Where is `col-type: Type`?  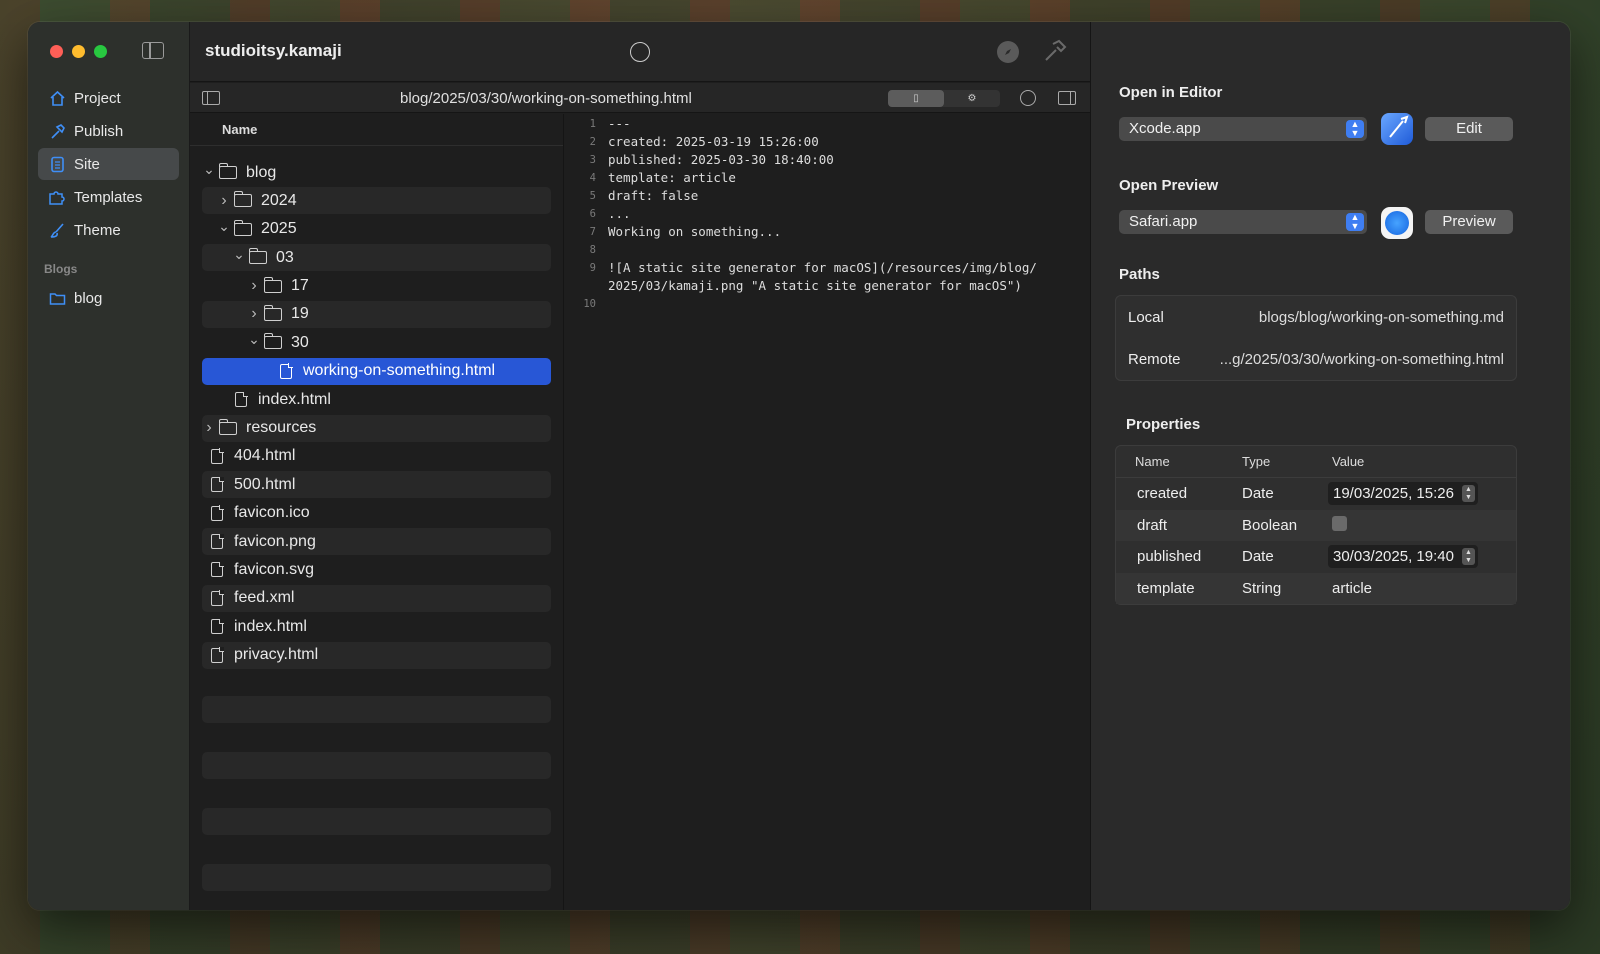 col-type: Type is located at coordinates (1287, 461).